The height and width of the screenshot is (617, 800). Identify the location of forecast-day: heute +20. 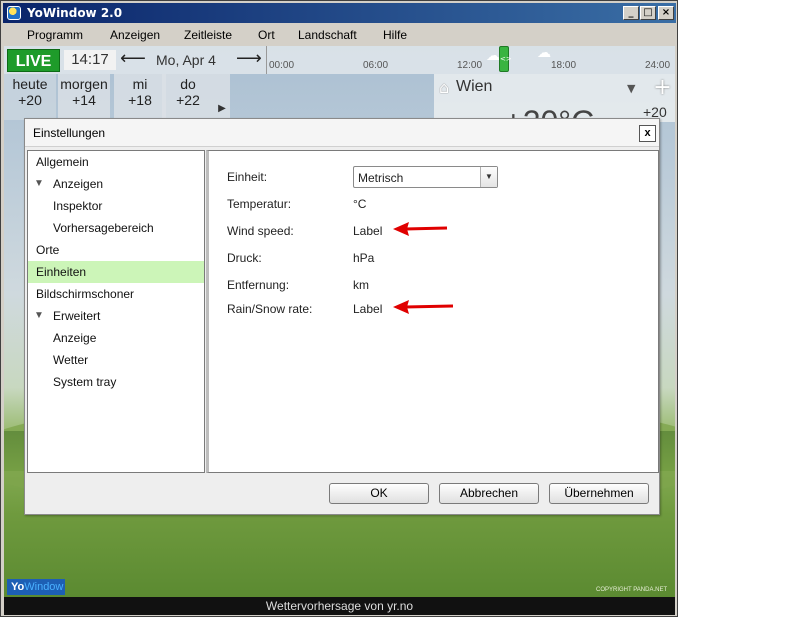
(30, 97).